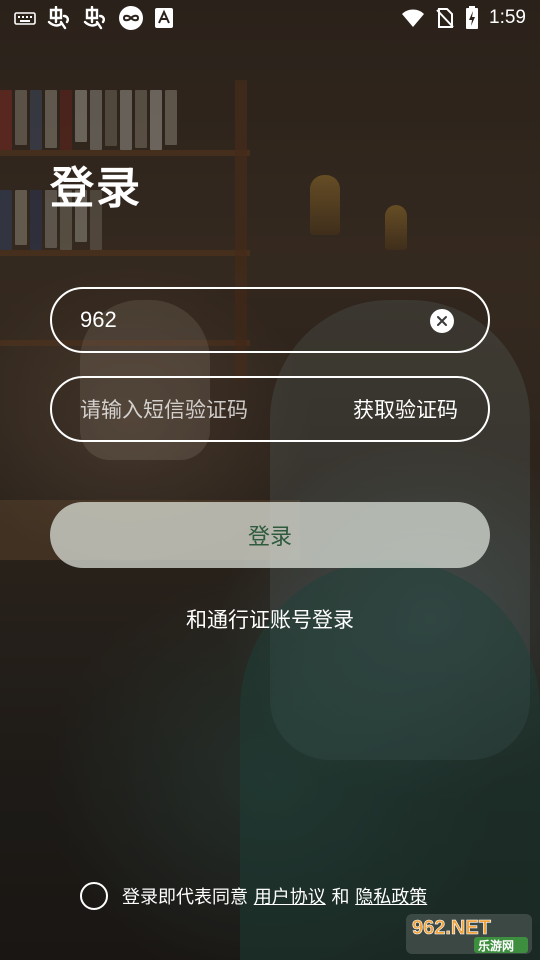 This screenshot has height=960, width=540. What do you see at coordinates (270, 535) in the screenshot?
I see `login-button: 登录` at bounding box center [270, 535].